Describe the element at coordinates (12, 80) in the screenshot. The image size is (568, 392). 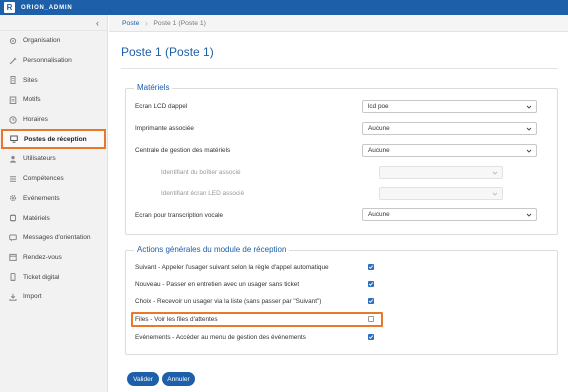
I see `site-icon` at that location.